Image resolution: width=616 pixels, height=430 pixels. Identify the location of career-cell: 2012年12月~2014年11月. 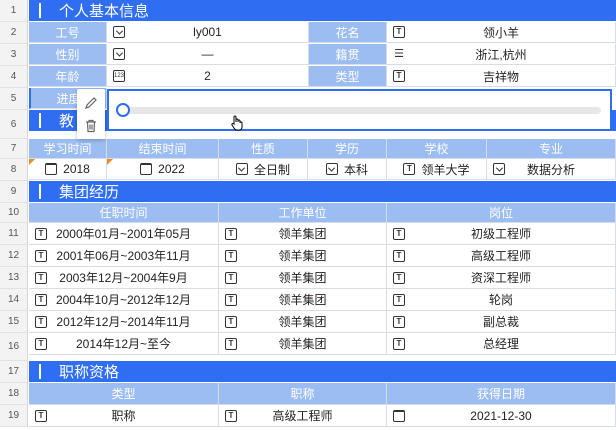
(124, 322).